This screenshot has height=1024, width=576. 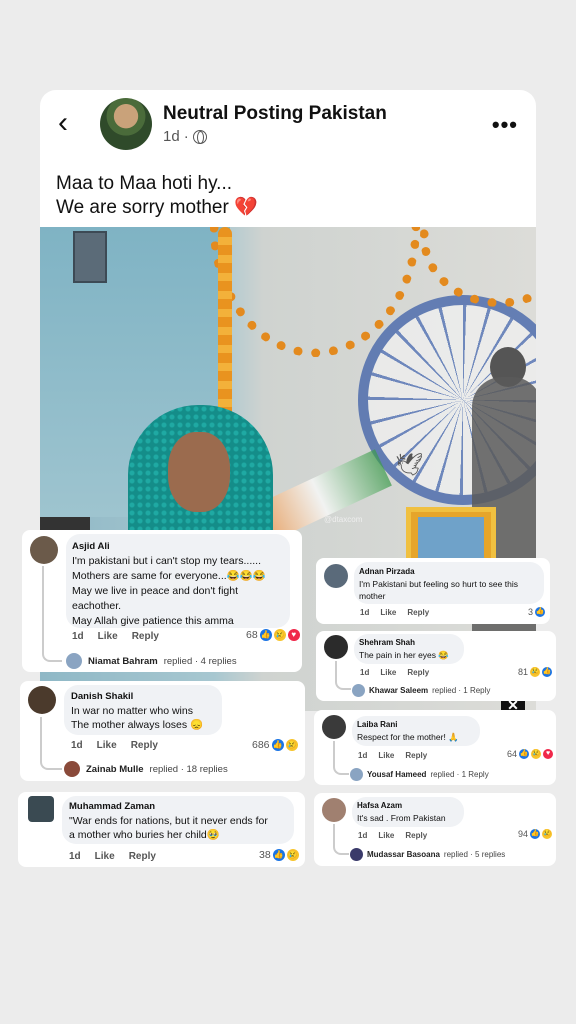 I want to click on reply-author: Mudassar Basoana, so click(x=403, y=854).